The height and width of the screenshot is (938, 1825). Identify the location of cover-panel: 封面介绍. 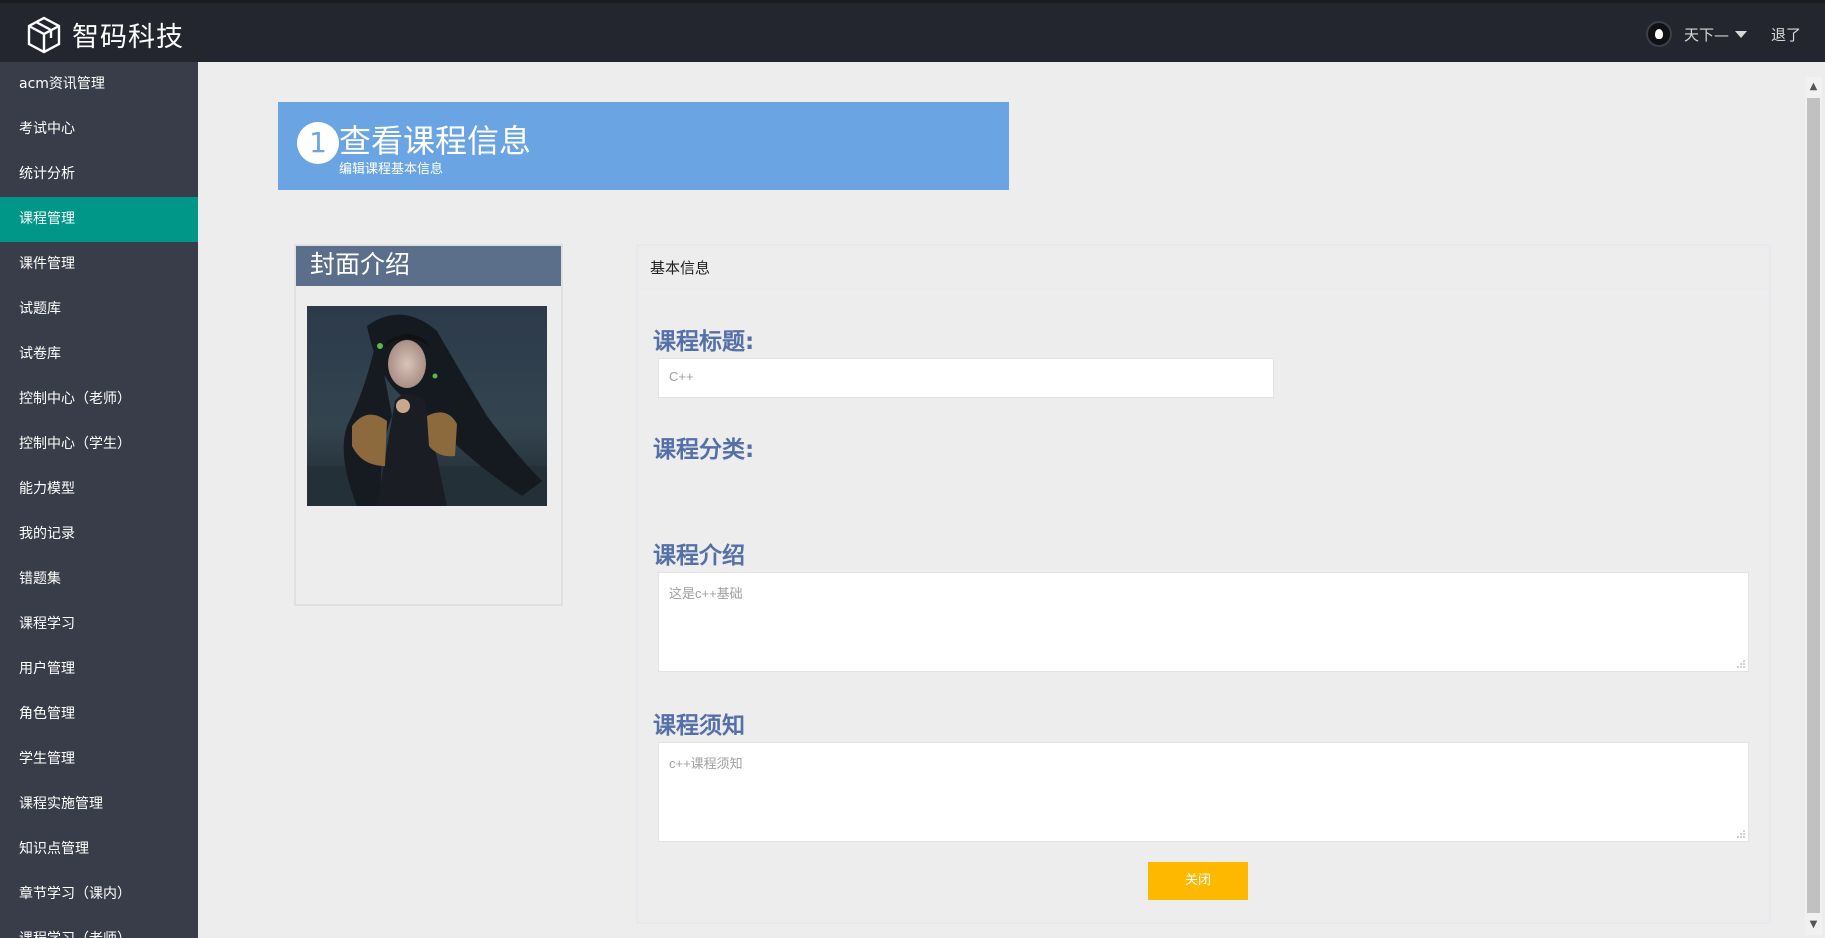
(428, 425).